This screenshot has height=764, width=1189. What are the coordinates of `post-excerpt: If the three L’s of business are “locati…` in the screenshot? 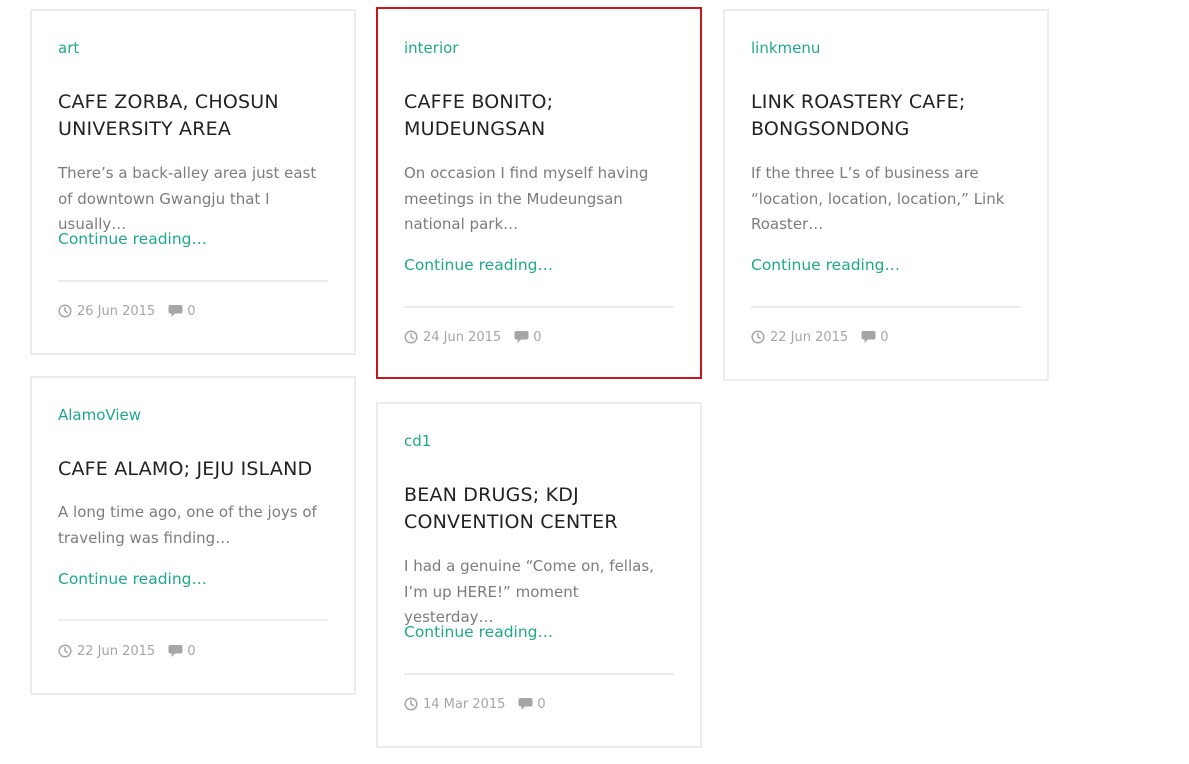 It's located at (878, 198).